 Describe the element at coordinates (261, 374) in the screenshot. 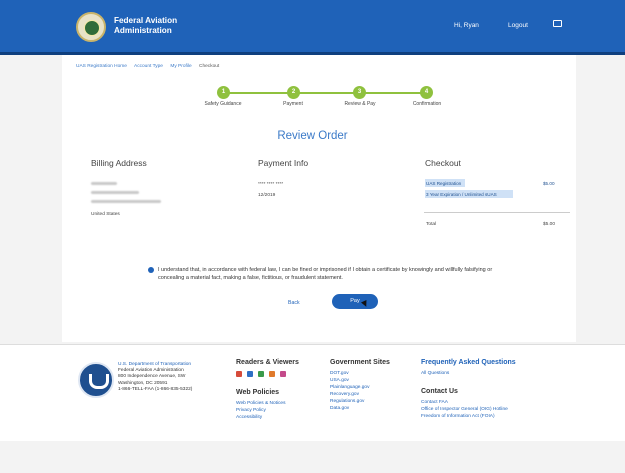

I see `excel-icon` at that location.